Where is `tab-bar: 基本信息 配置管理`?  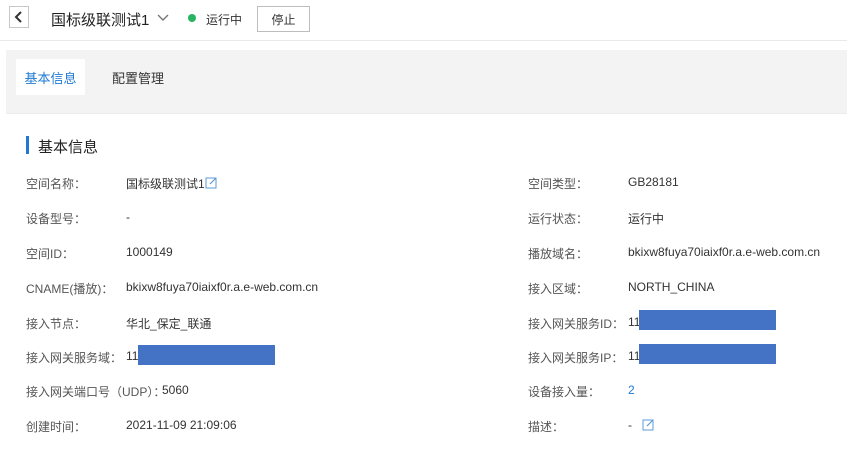 tab-bar: 基本信息 配置管理 is located at coordinates (426, 72).